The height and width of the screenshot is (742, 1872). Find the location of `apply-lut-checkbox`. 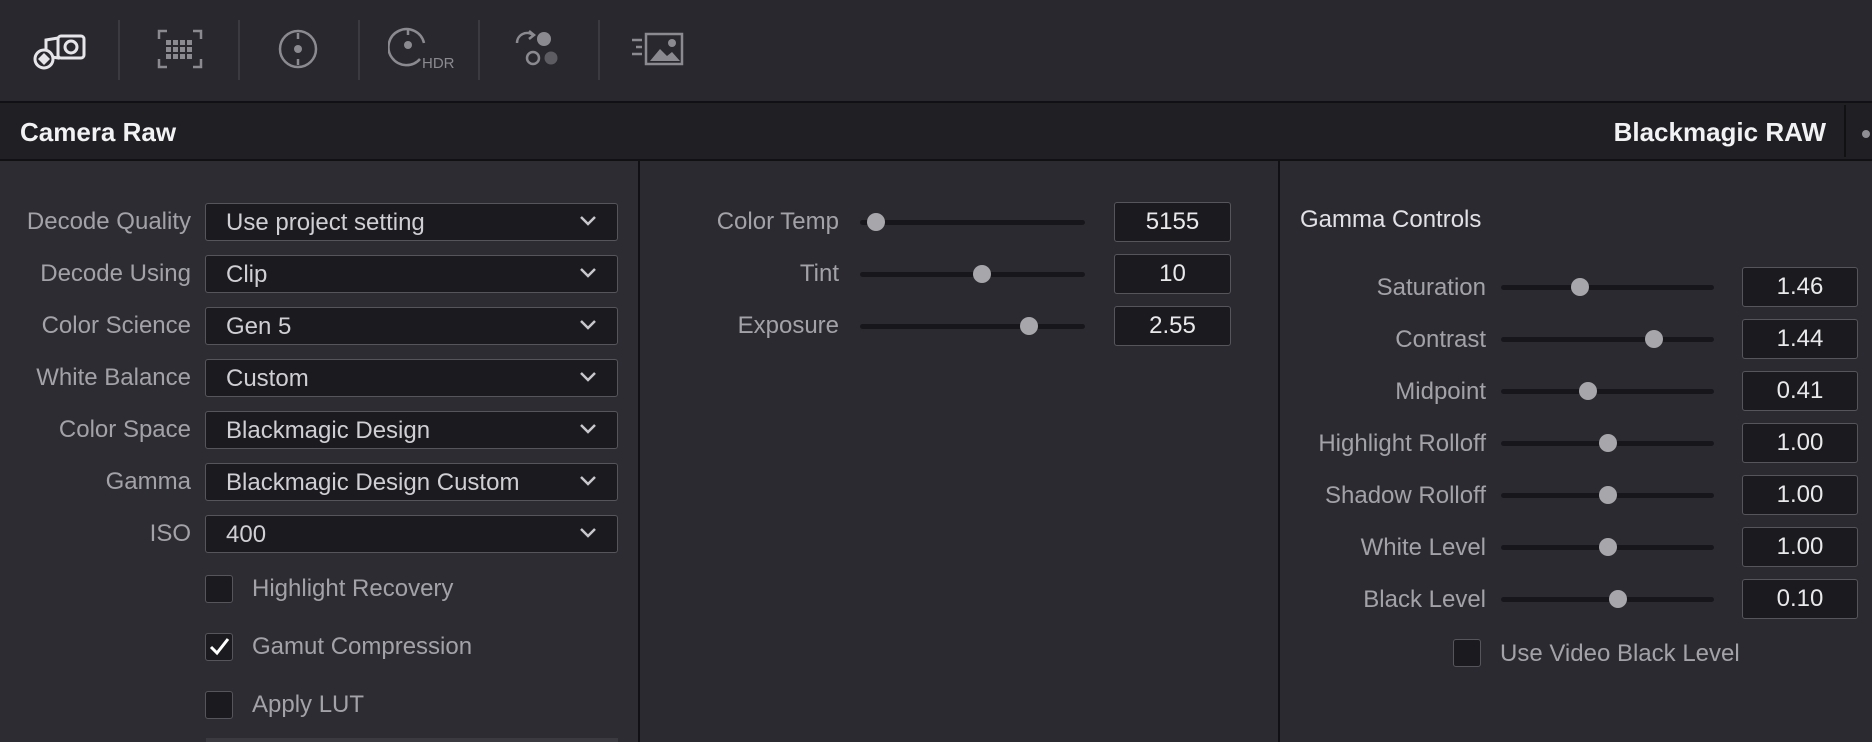

apply-lut-checkbox is located at coordinates (219, 705).